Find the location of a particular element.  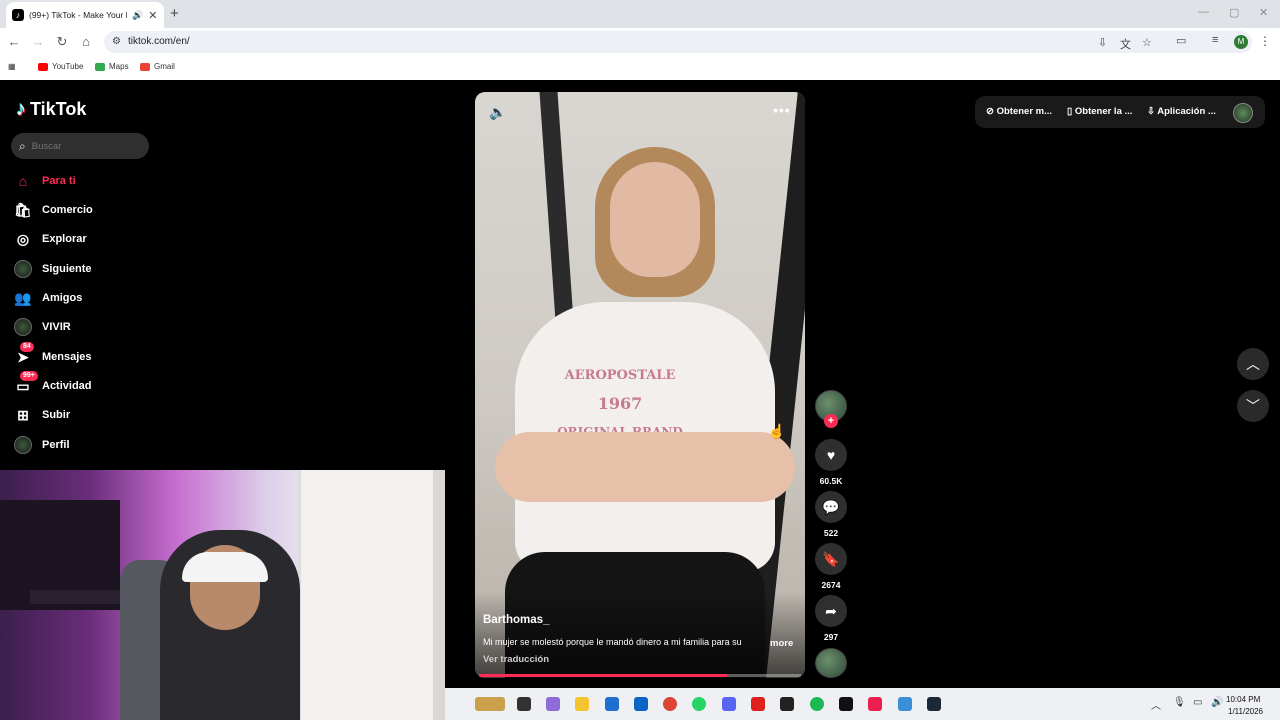

activity-icon: ▭ 99+ is located at coordinates (26, 383).